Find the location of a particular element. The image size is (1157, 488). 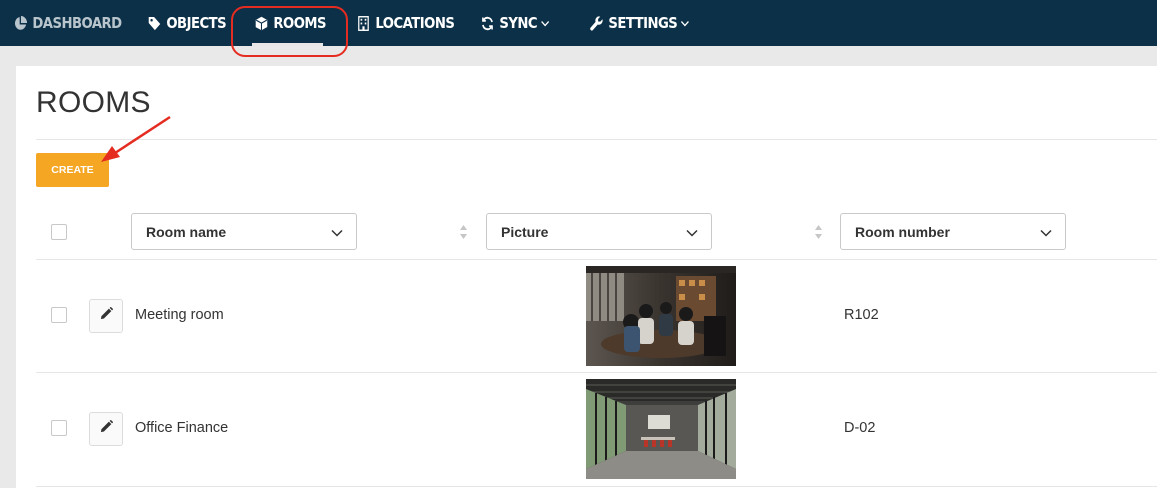

column-label: Room number is located at coordinates (902, 231).